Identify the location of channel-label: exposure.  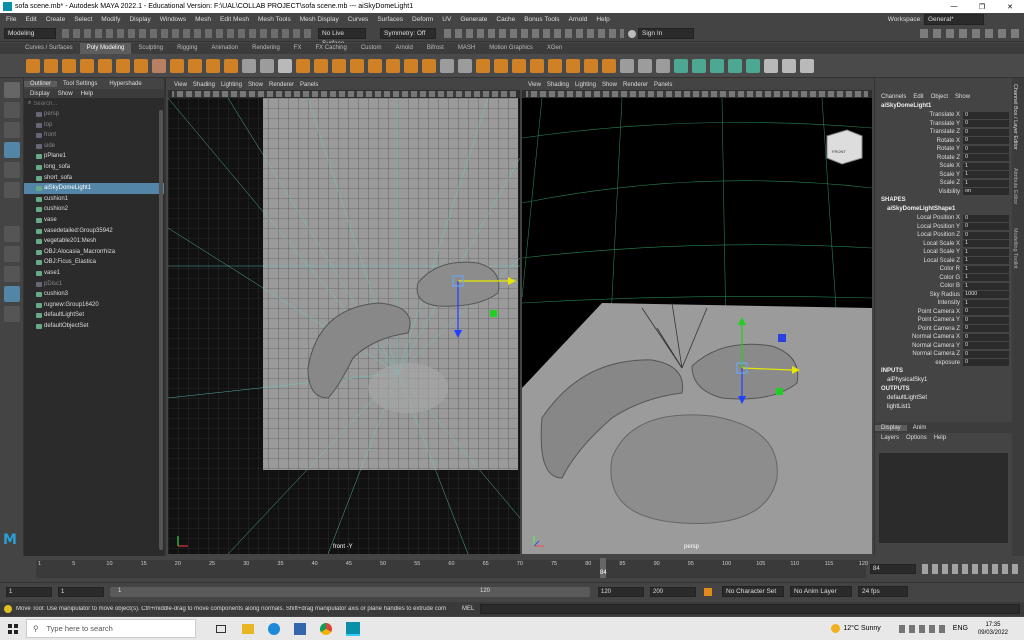
(919, 363).